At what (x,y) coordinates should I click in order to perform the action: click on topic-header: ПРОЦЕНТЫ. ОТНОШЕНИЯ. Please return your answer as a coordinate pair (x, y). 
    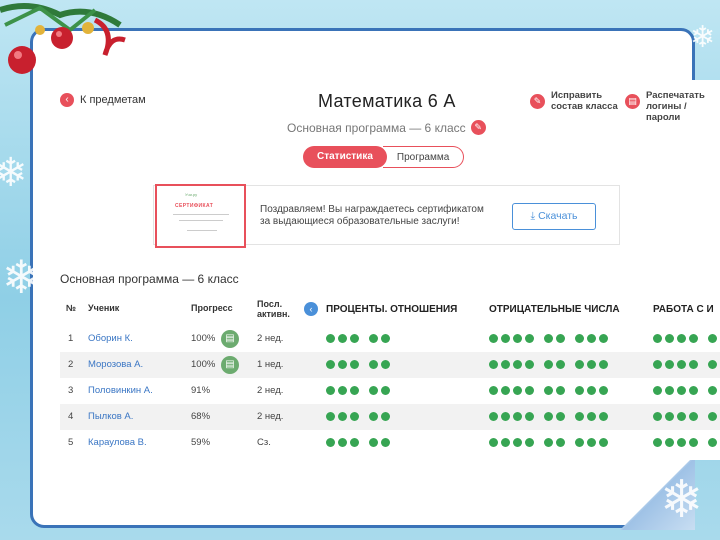
    Looking at the image, I should click on (391, 309).